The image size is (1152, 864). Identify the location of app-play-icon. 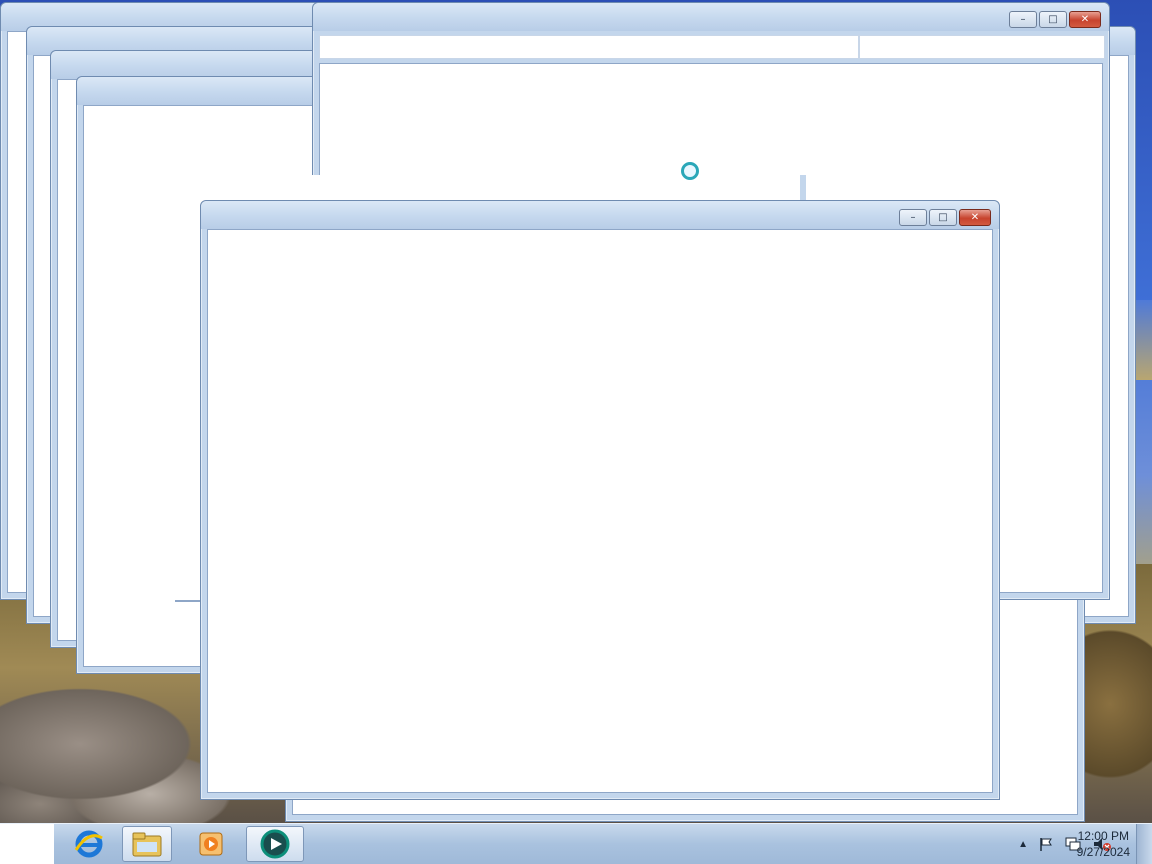
(275, 844).